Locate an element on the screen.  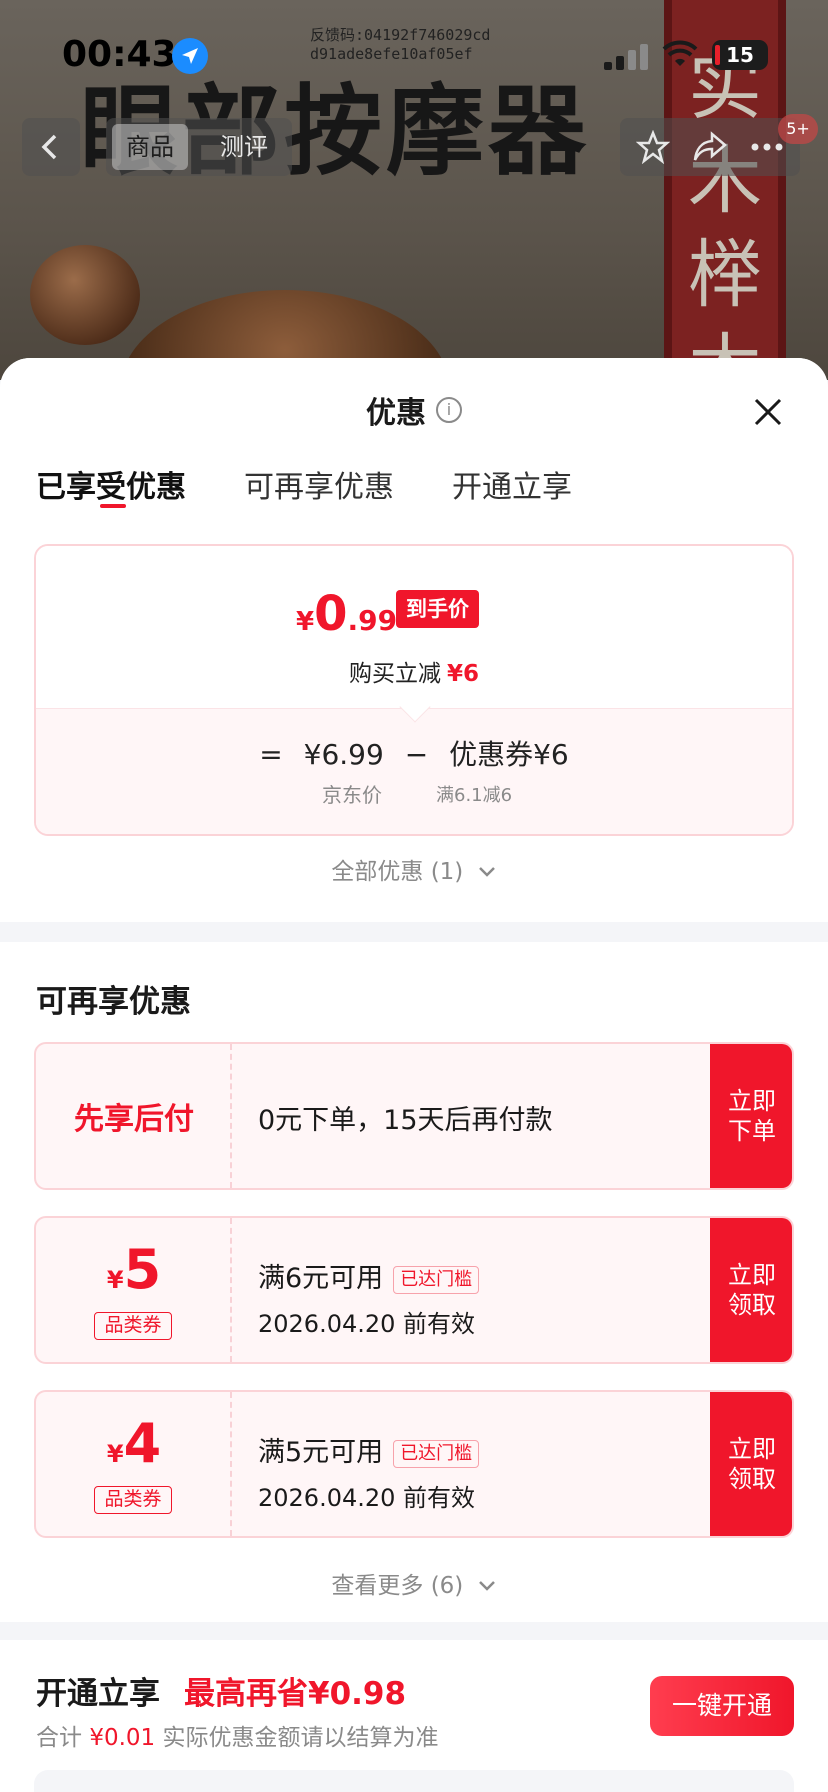
coupon-amount: 优惠券¥6 is located at coordinates (509, 754).